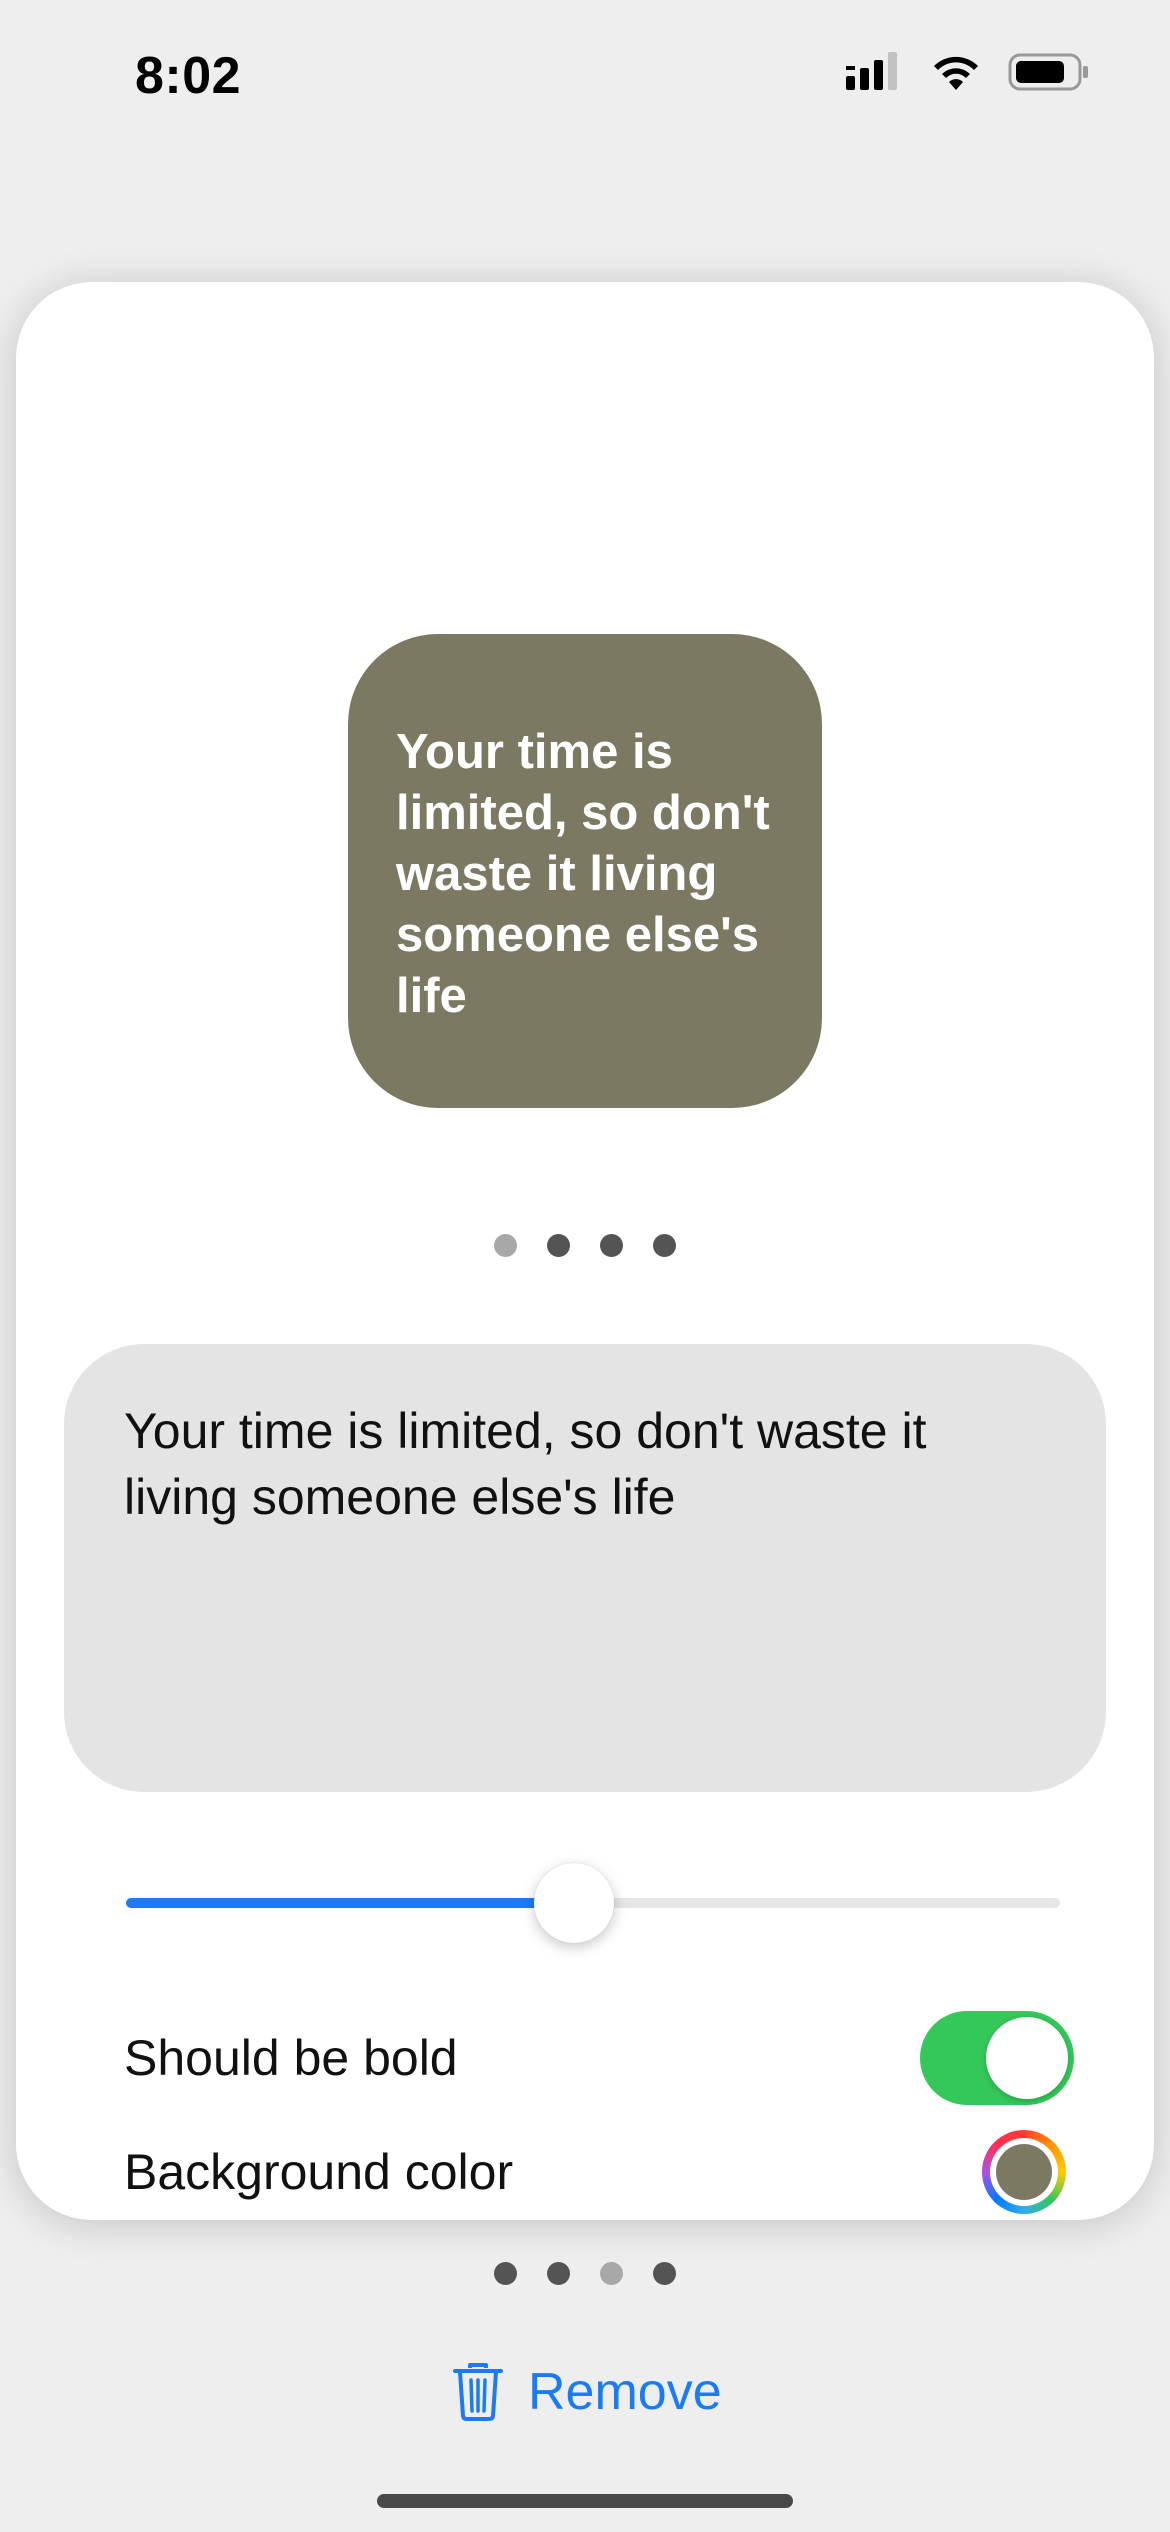  I want to click on color-swatch, so click(1024, 2172).